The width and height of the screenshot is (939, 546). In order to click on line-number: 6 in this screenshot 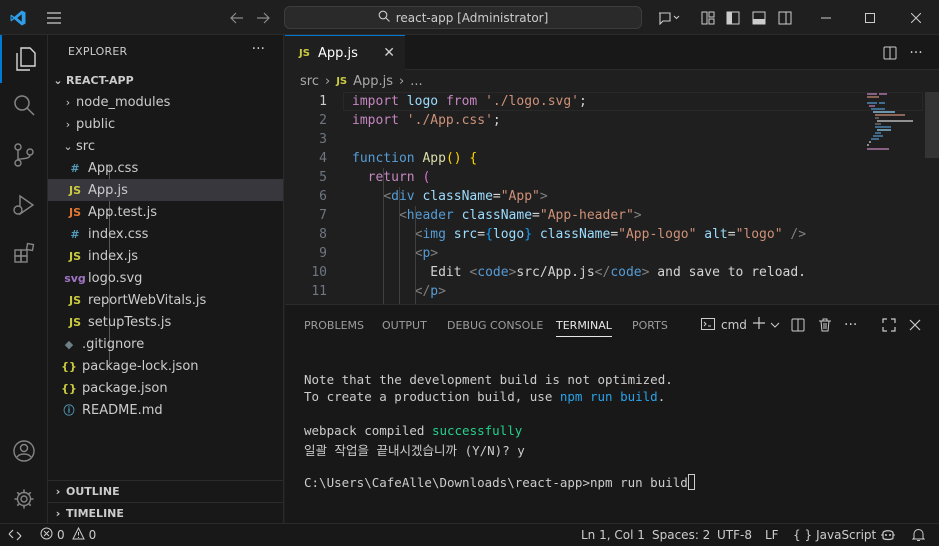, I will do `click(323, 196)`.